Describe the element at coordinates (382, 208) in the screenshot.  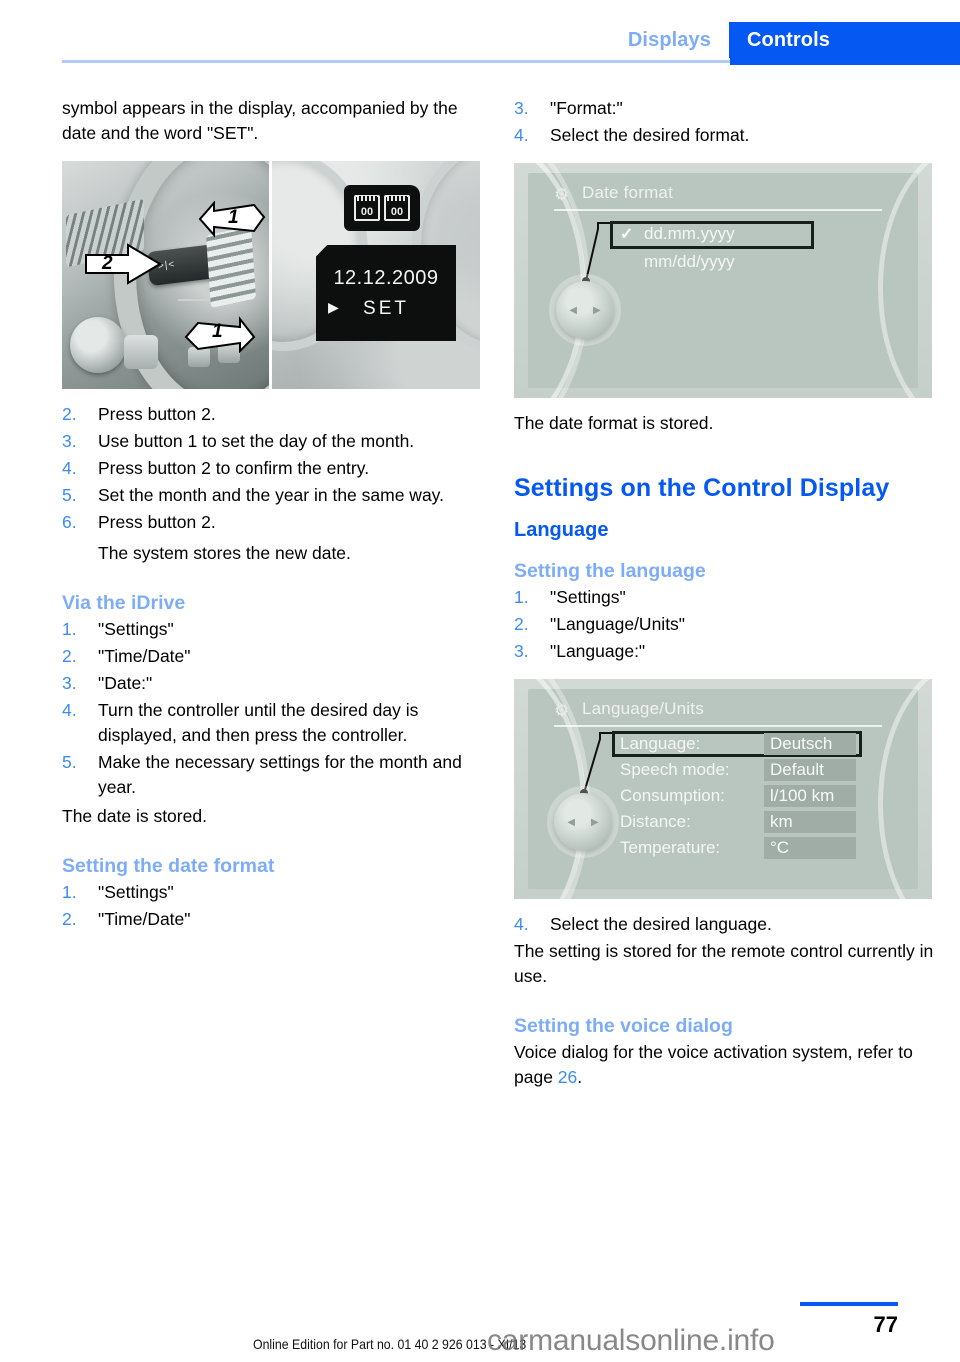
I see `cluster-date-icon-panel: 00 00` at that location.